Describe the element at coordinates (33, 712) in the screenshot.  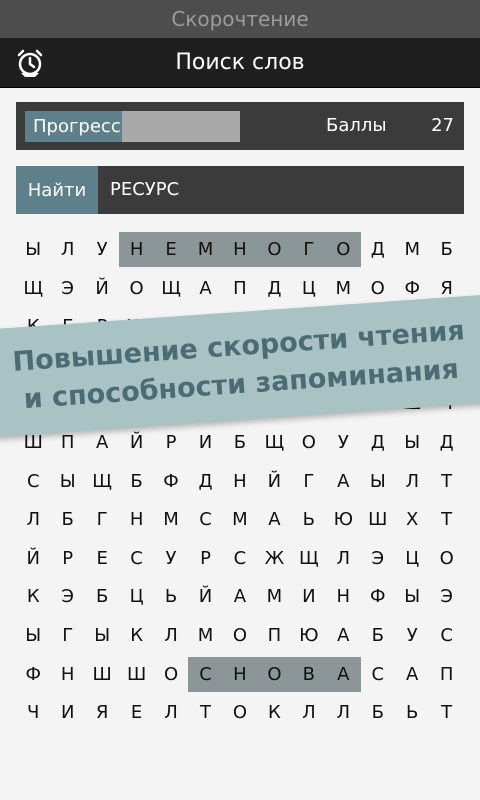
I see `grid-cell: Ч` at that location.